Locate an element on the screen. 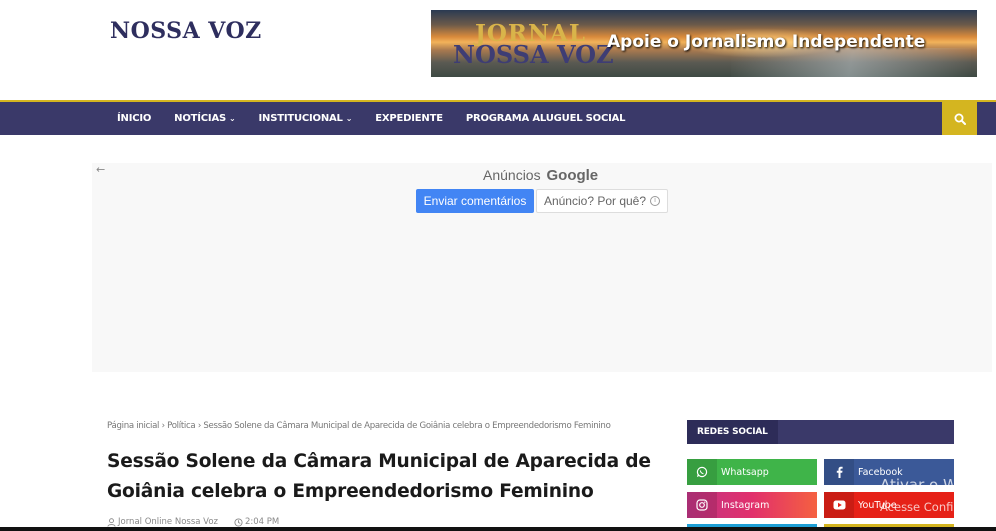  ads-by-google-label: Anúncios Google is located at coordinates (540, 175).